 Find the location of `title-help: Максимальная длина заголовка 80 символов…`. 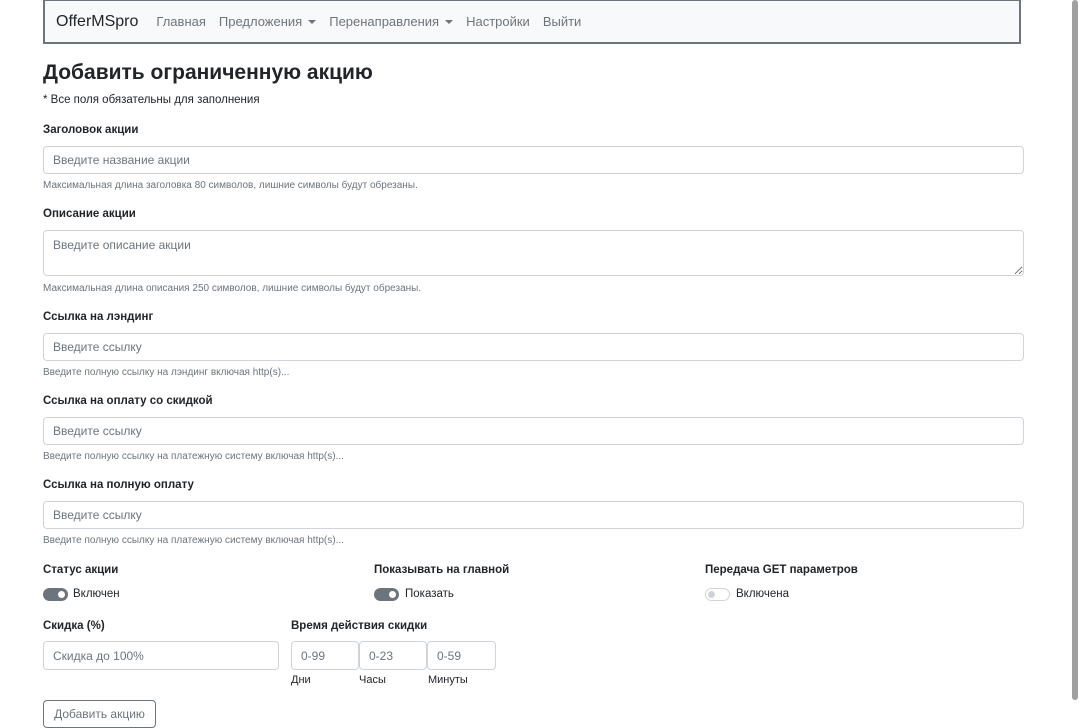

title-help: Максимальная длина заголовка 80 символов… is located at coordinates (230, 185).